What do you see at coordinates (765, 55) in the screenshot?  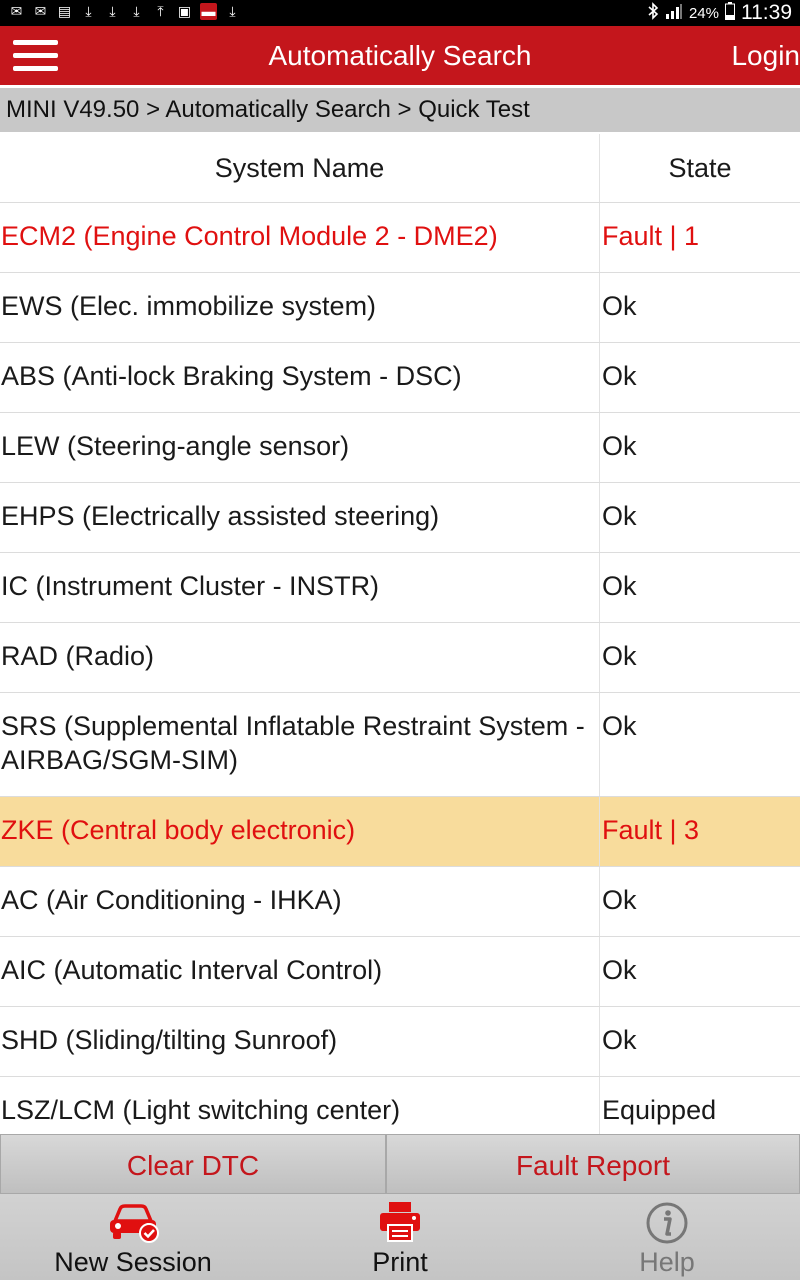 I see `login-button: Login` at bounding box center [765, 55].